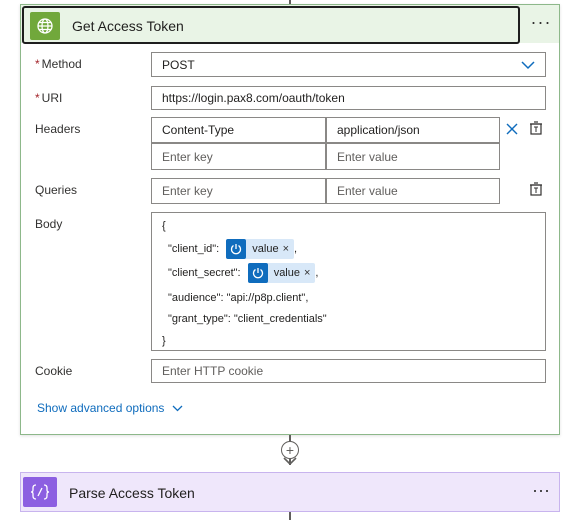 This screenshot has width=582, height=520. I want to click on cookie-input: Enter HTTP cookie, so click(348, 371).